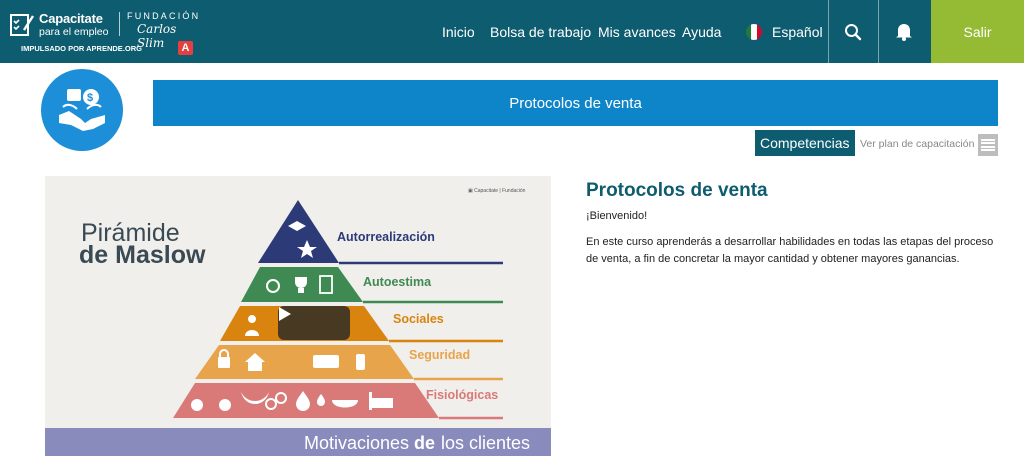  Describe the element at coordinates (805, 143) in the screenshot. I see `competencies-button: Competencias` at that location.